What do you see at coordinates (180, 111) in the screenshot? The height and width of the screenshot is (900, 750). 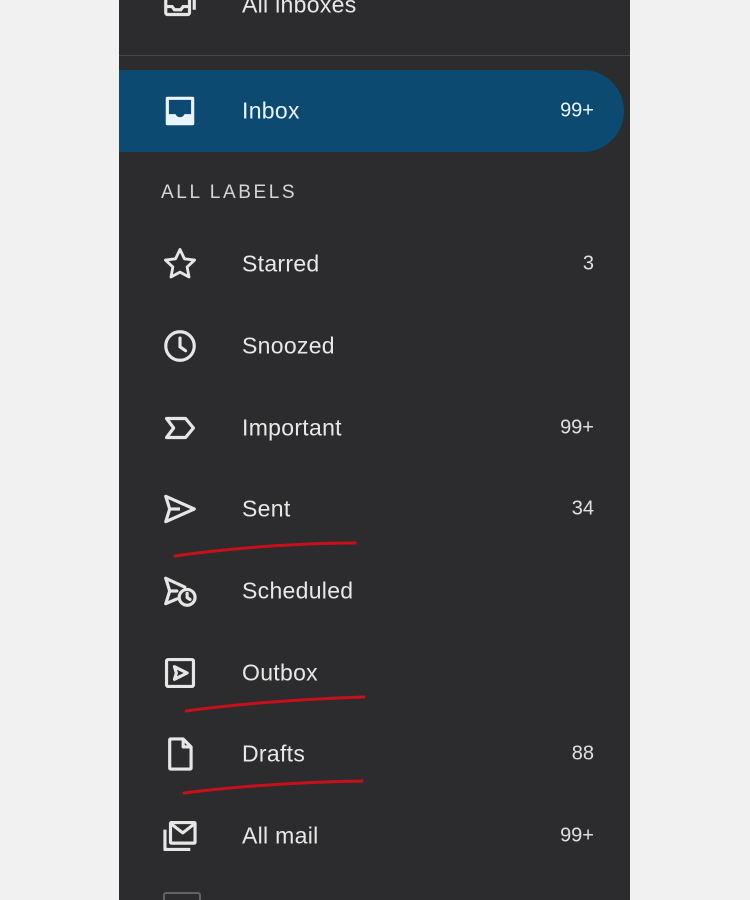 I see `inbox-icon` at bounding box center [180, 111].